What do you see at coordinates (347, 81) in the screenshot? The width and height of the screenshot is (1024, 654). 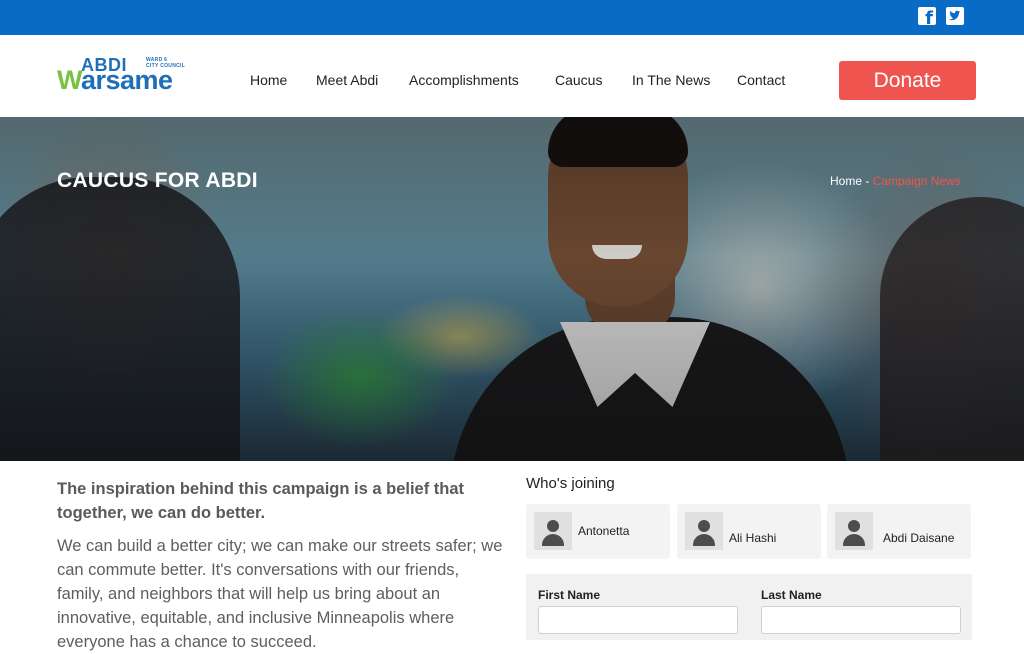 I see `nav-meet-abdi: Meet Abdi` at bounding box center [347, 81].